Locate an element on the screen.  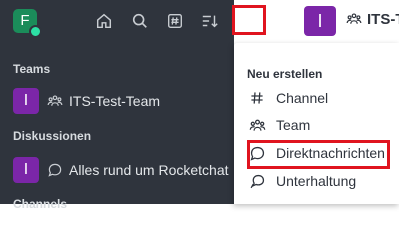
menu-item-team: Team is located at coordinates (278, 125).